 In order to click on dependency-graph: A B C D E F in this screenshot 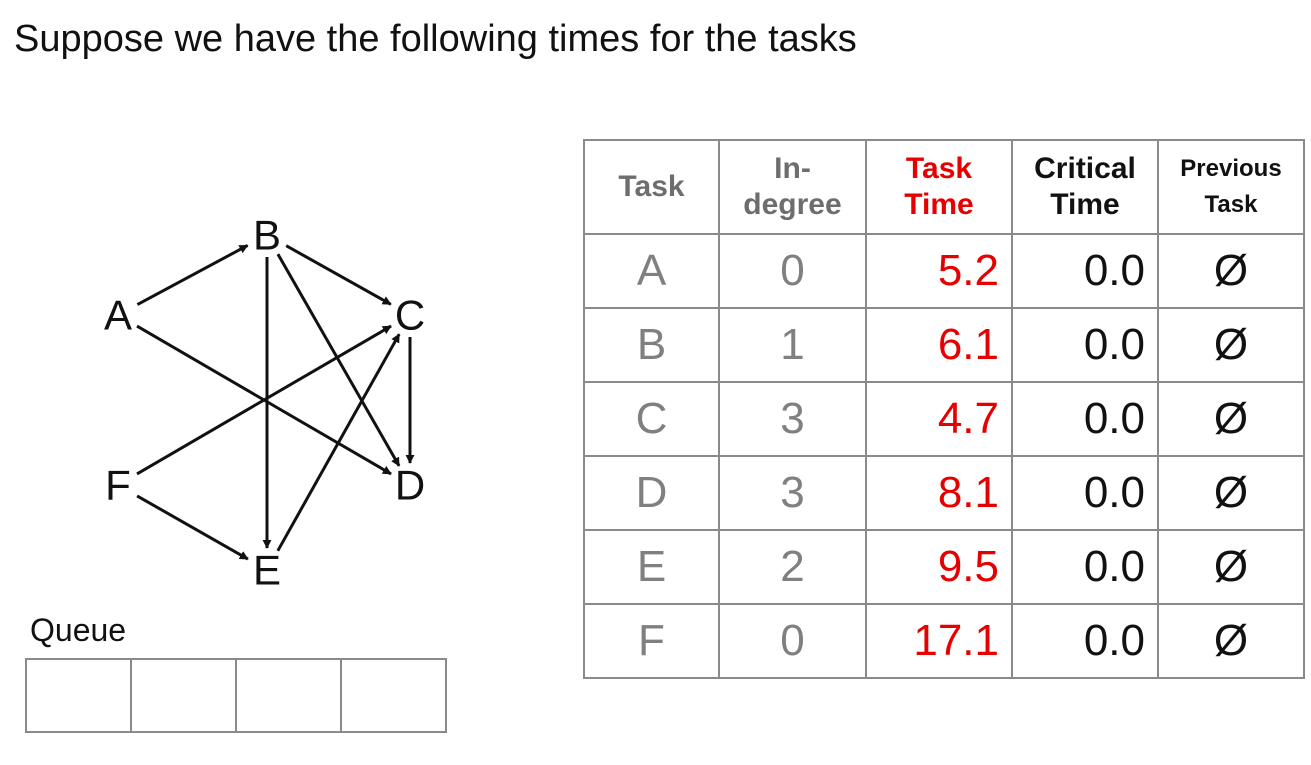, I will do `click(270, 400)`.